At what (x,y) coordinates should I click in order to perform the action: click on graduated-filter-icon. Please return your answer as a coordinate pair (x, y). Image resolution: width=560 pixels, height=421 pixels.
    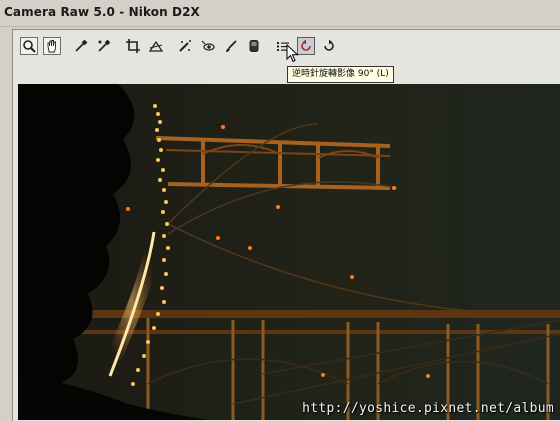
    Looking at the image, I should click on (254, 46).